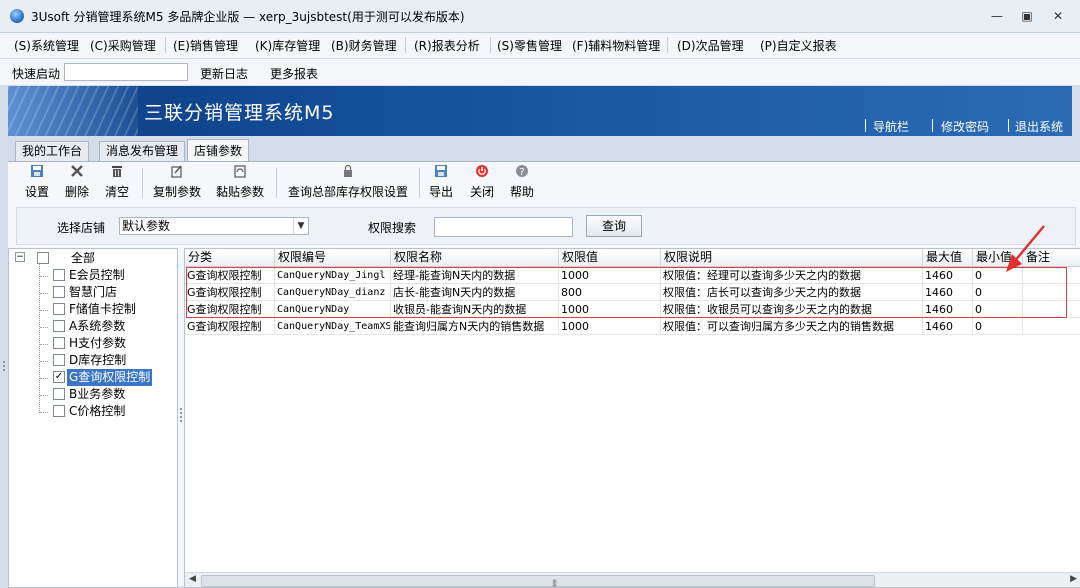  What do you see at coordinates (441, 183) in the screenshot?
I see `export-button: 导出` at bounding box center [441, 183].